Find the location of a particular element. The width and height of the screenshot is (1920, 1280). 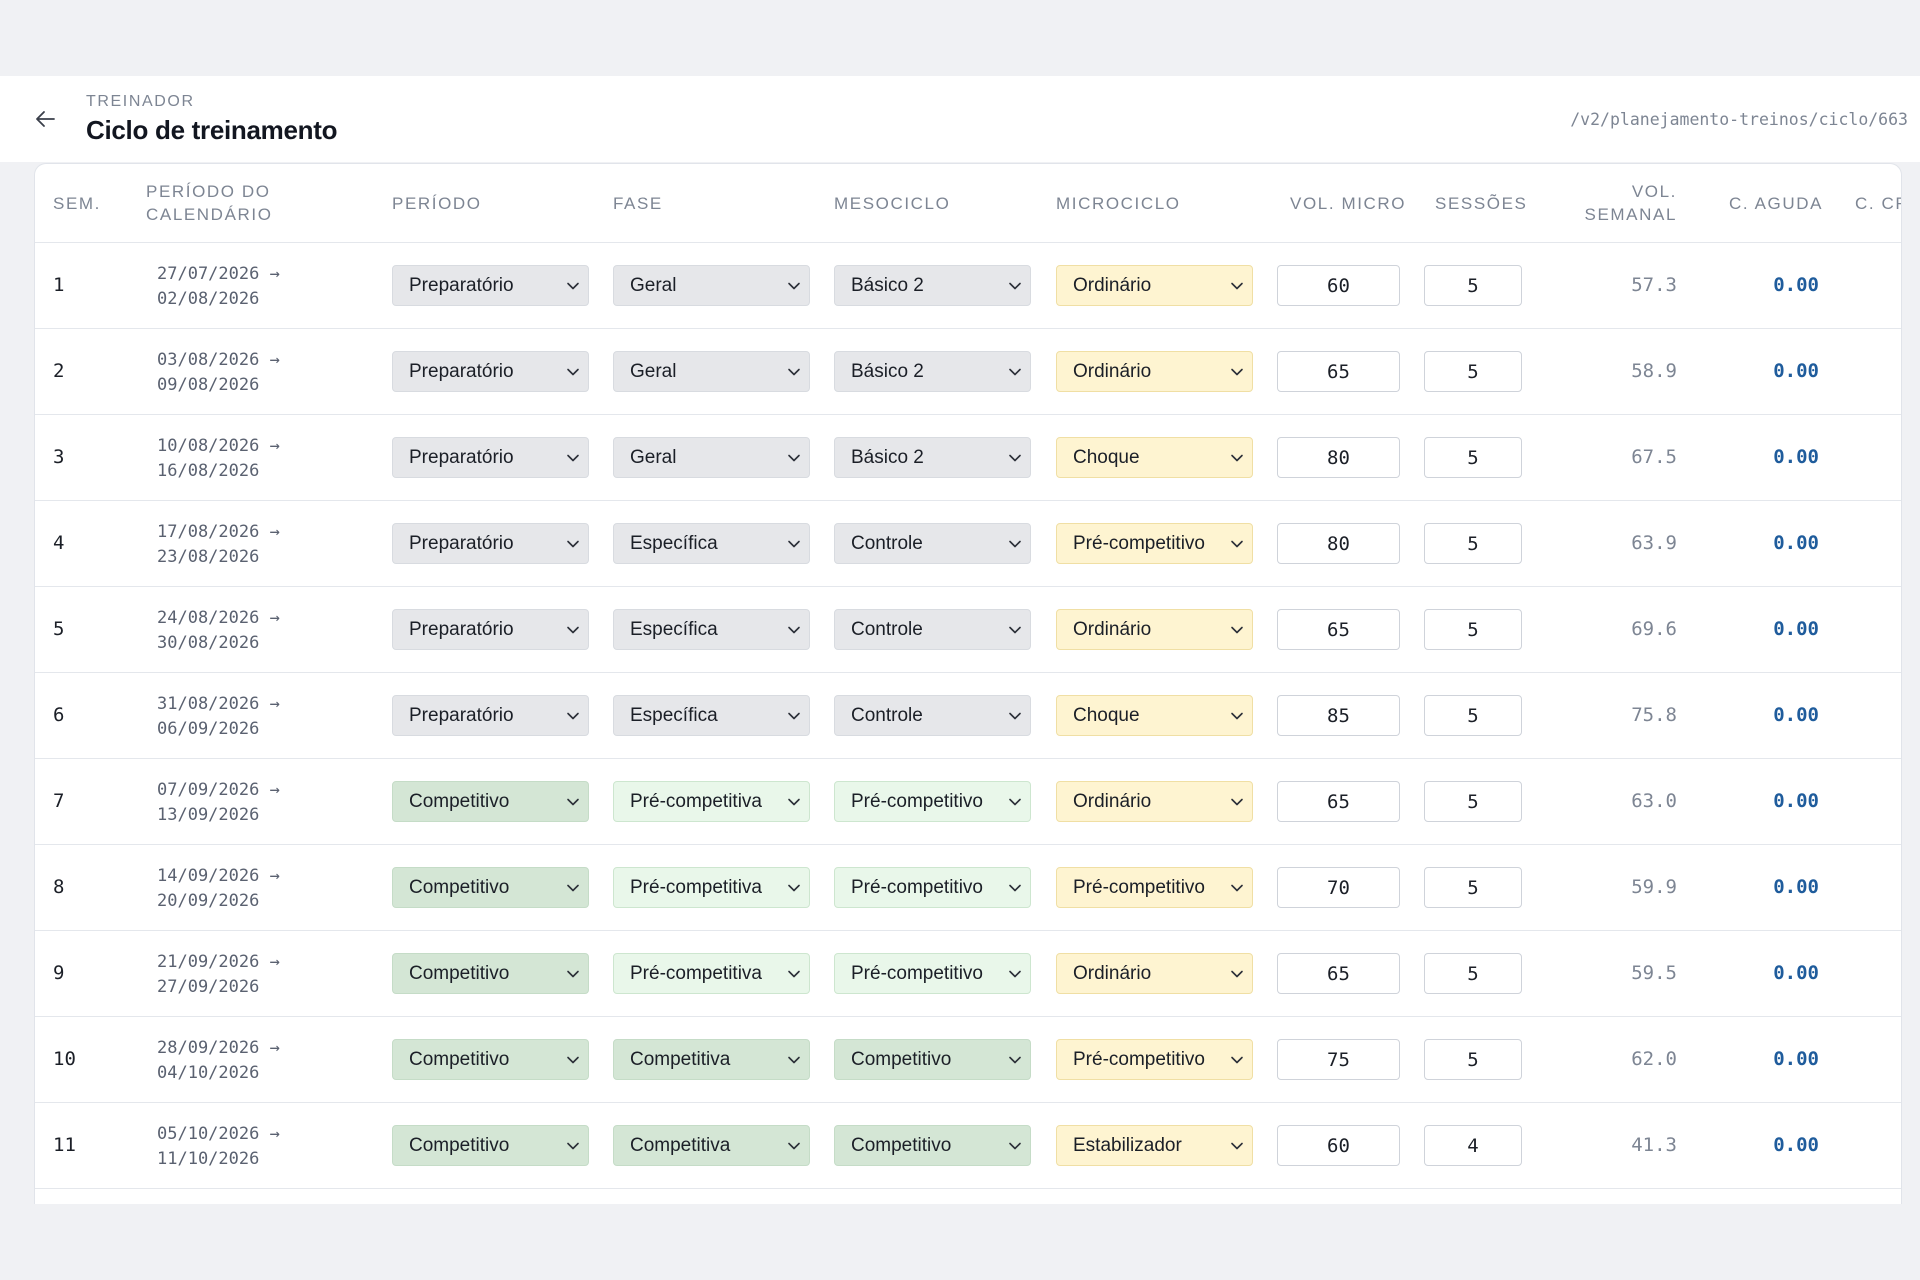

vol-micro-input: 85 is located at coordinates (1338, 715).